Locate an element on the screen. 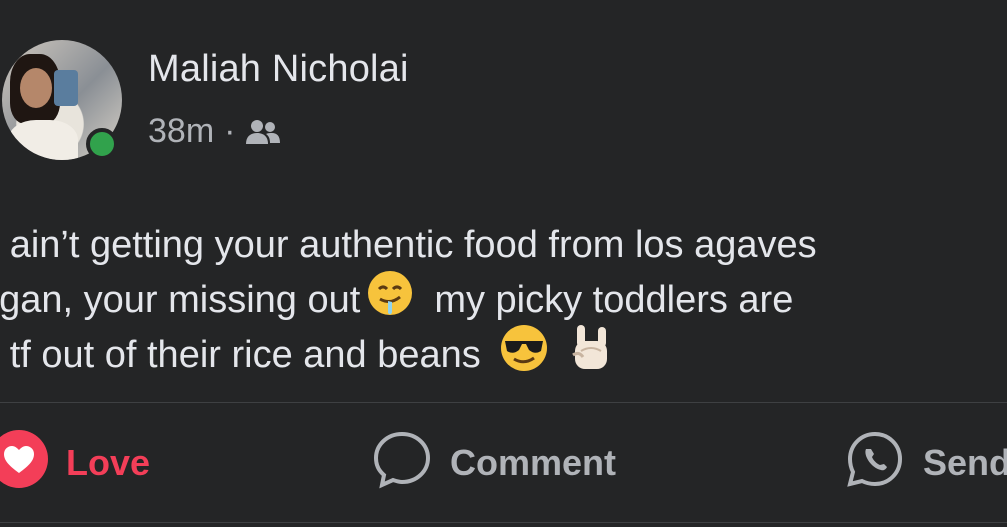 Image resolution: width=1007 pixels, height=527 pixels. comment-bubble-icon is located at coordinates (402, 463).